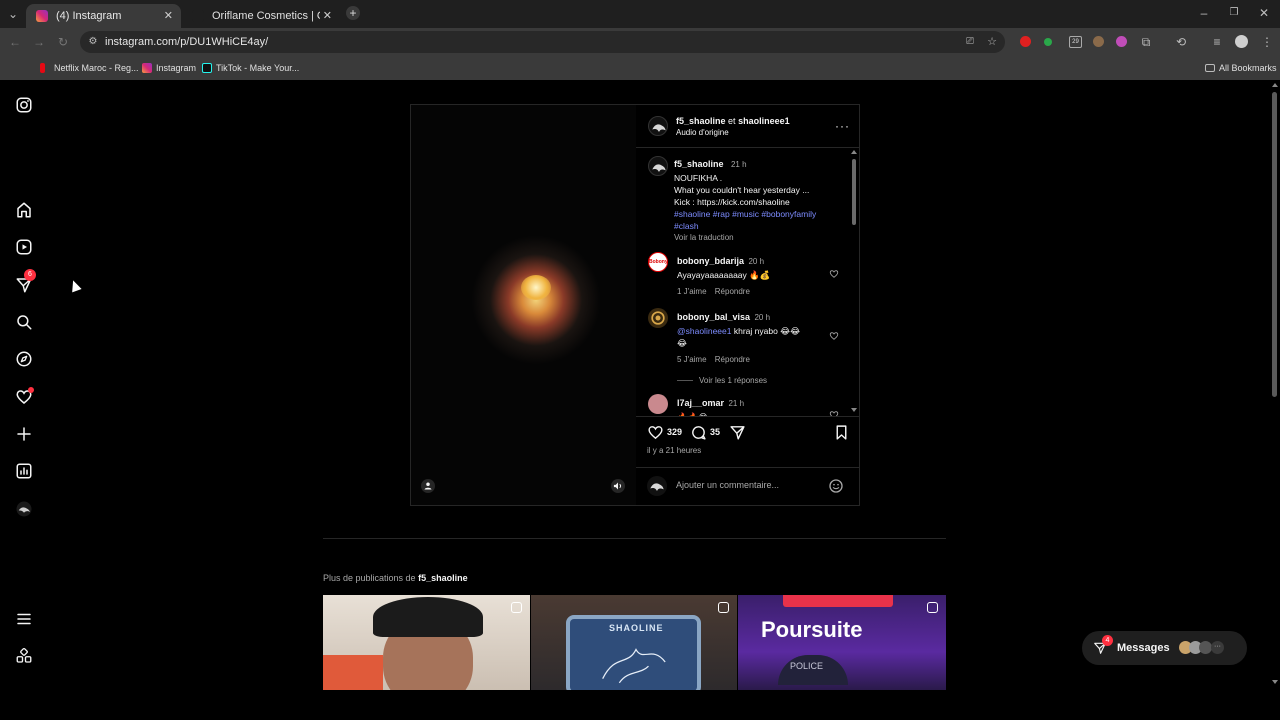 The height and width of the screenshot is (720, 1280). What do you see at coordinates (759, 237) in the screenshot?
I see `translate-link: Voir la traduction` at bounding box center [759, 237].